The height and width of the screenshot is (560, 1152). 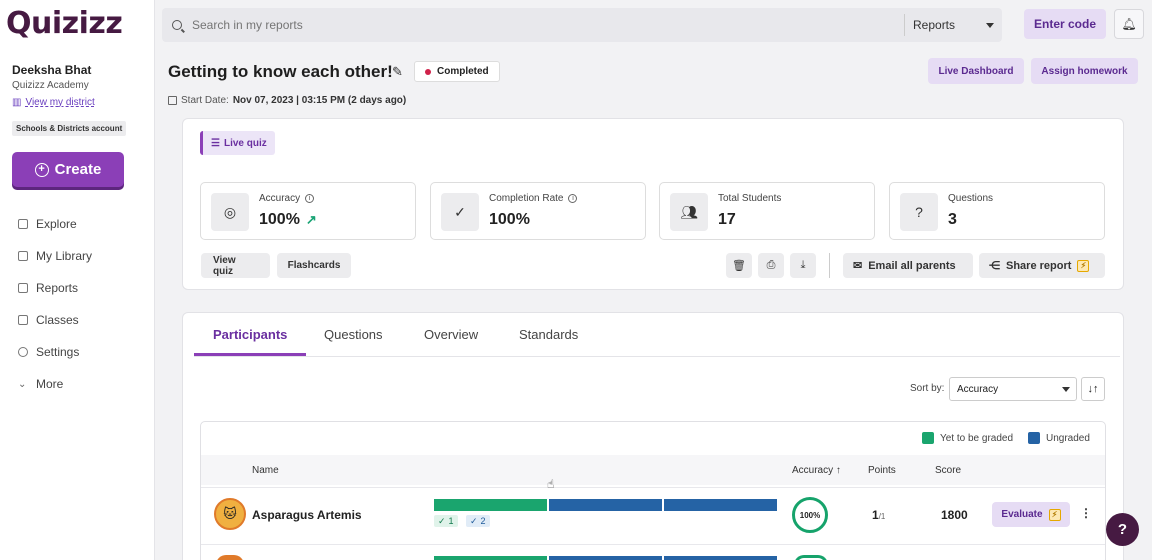 What do you see at coordinates (460, 212) in the screenshot?
I see `check-circle-icon: ✓` at bounding box center [460, 212].